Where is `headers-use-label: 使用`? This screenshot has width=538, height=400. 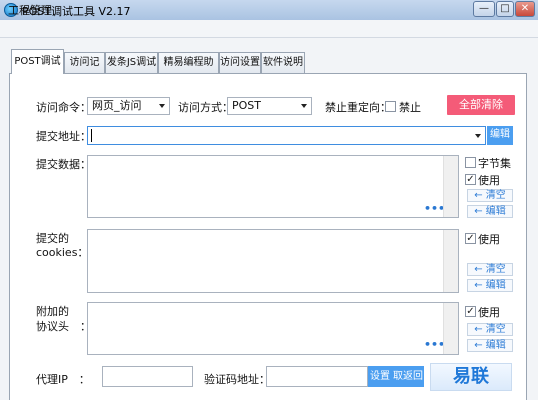 headers-use-label: 使用 is located at coordinates (489, 312).